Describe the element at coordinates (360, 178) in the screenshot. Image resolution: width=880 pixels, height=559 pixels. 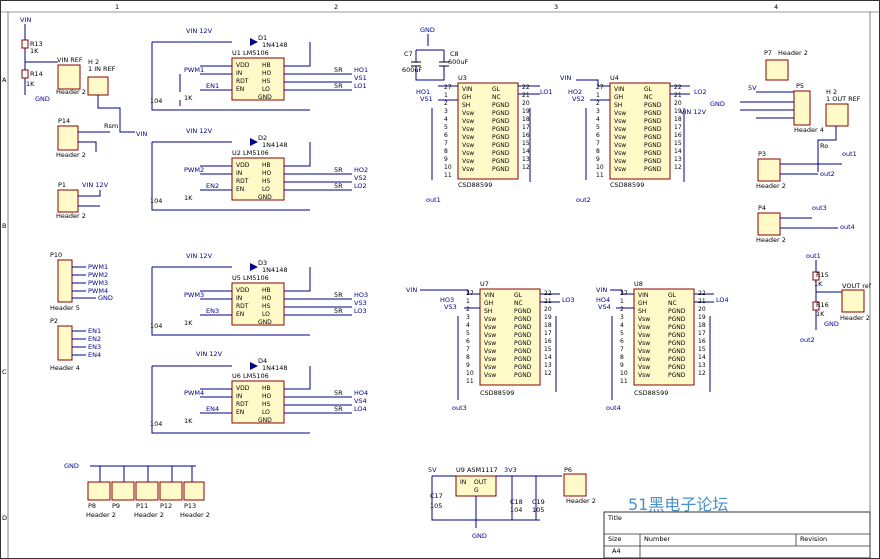
I see `drv2-vs: VS2` at that location.